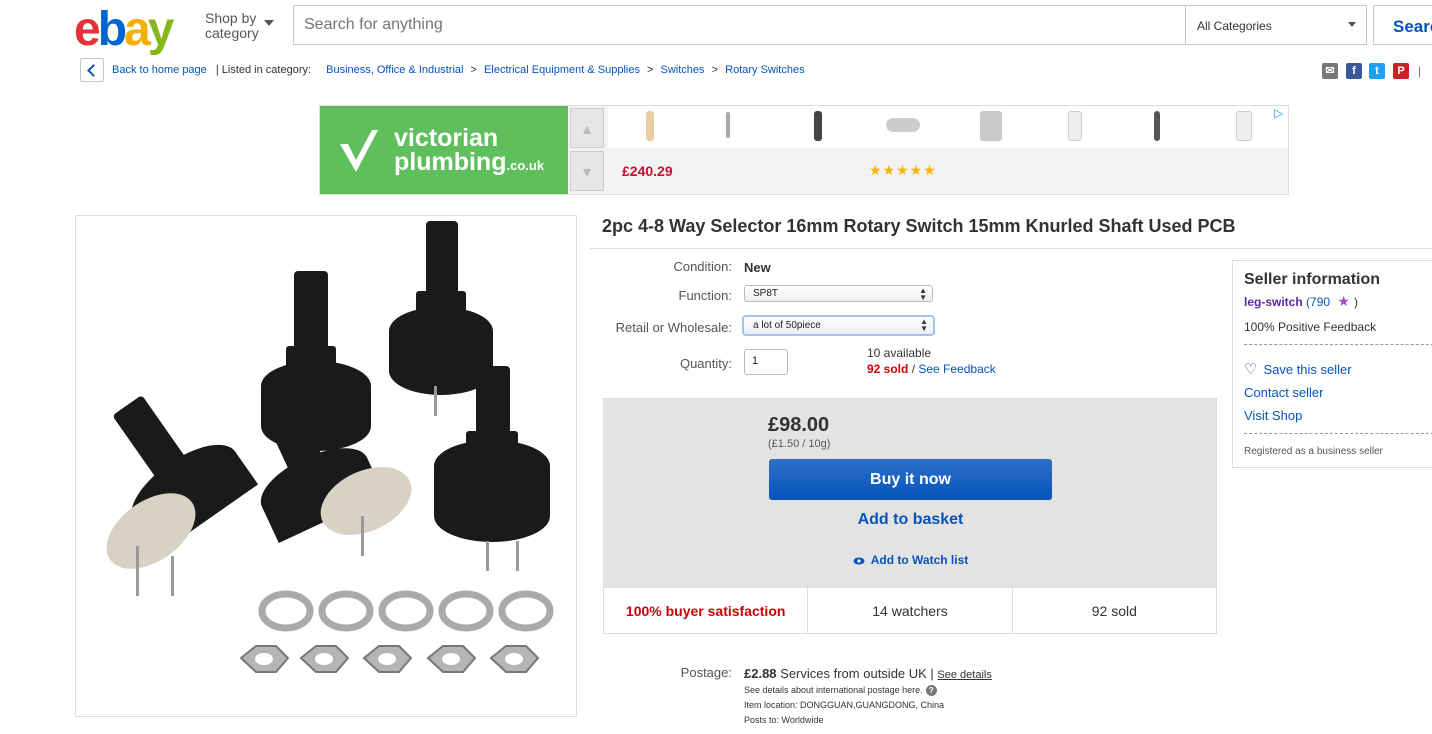 This screenshot has width=1432, height=734. What do you see at coordinates (1251, 369) in the screenshot?
I see `heart-icon: ♡` at bounding box center [1251, 369].